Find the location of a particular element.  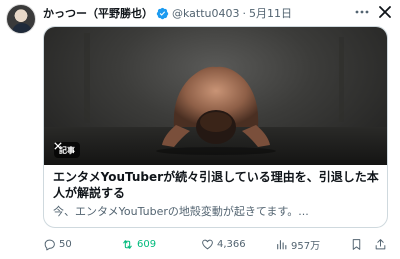

tweet-header: かっつー（平野勝也） @kattu0403 · 5月11日 is located at coordinates (167, 13).